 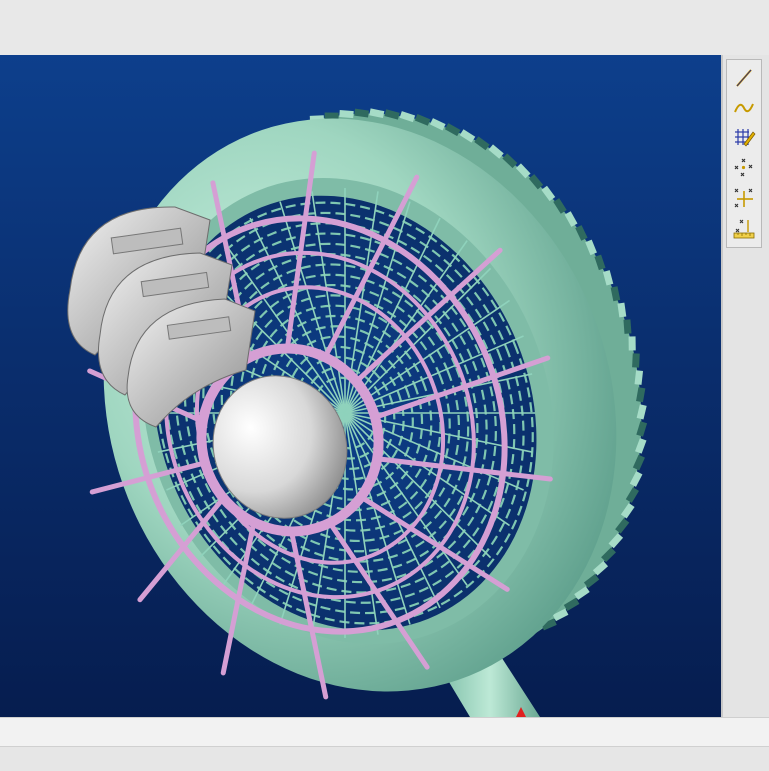 What do you see at coordinates (384, 27) in the screenshot?
I see `top-menu-area` at bounding box center [384, 27].